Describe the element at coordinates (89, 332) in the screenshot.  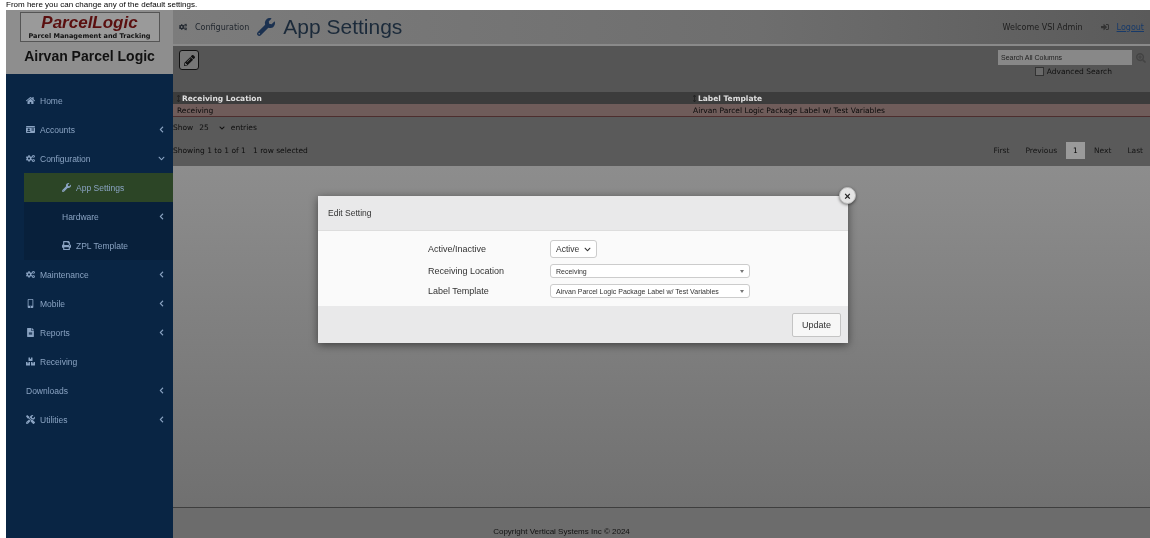
I see `sidebar-item: Reports` at that location.